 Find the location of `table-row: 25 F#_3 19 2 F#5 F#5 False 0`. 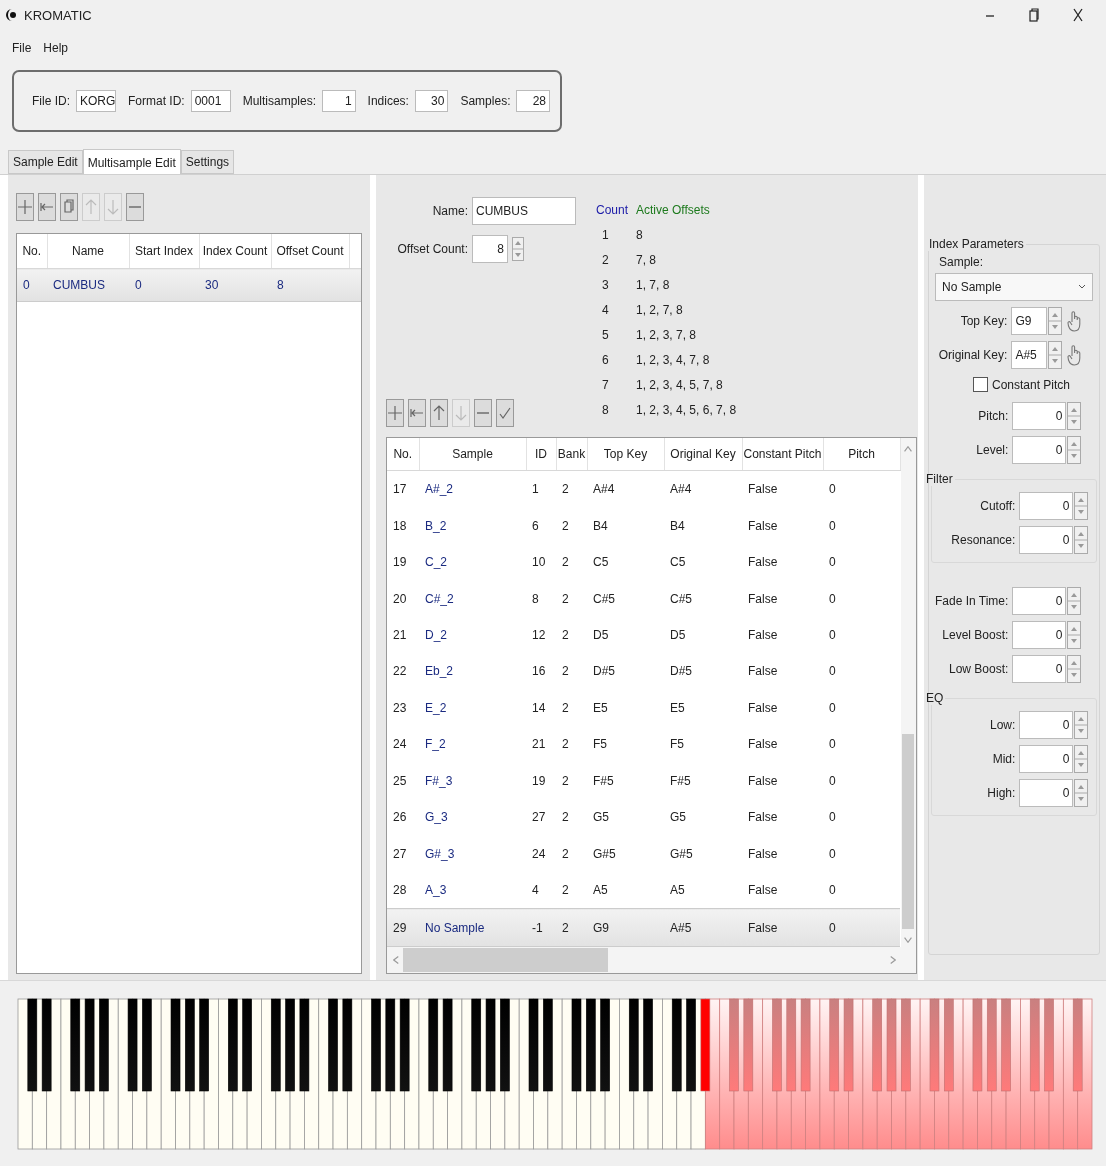

table-row: 25 F#_3 19 2 F#5 F#5 False 0 is located at coordinates (644, 780).